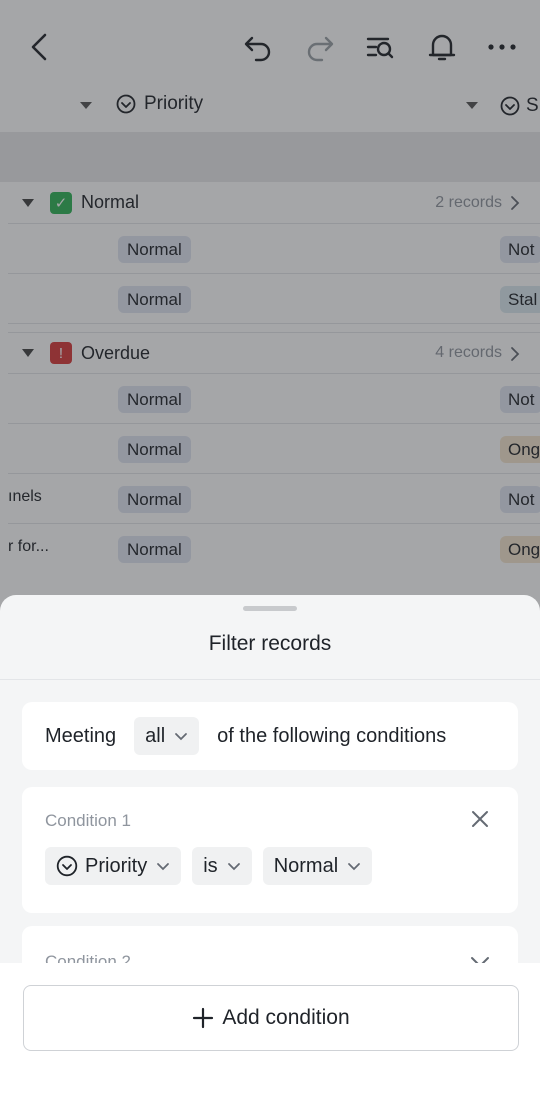  Describe the element at coordinates (81, 735) in the screenshot. I see `meeting-prefix: Meeting` at that location.